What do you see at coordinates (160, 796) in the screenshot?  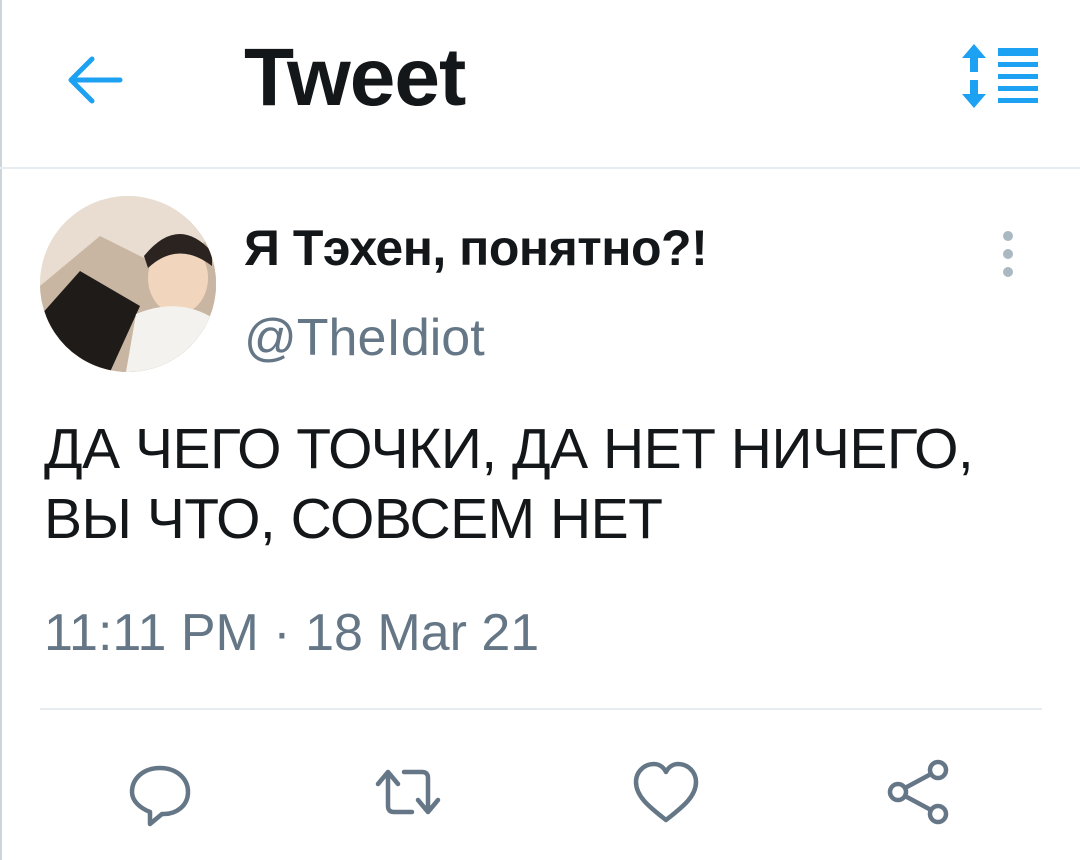 I see `reply-icon` at bounding box center [160, 796].